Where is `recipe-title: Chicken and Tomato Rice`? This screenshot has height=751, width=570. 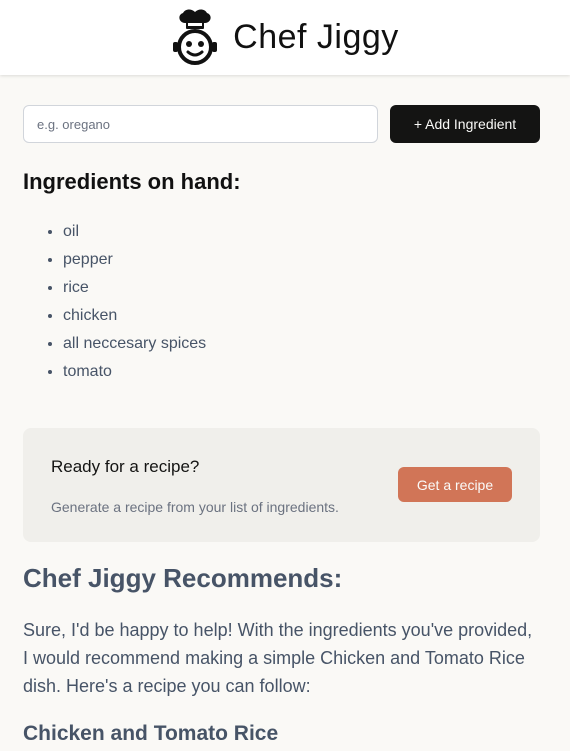 recipe-title: Chicken and Tomato Rice is located at coordinates (151, 733).